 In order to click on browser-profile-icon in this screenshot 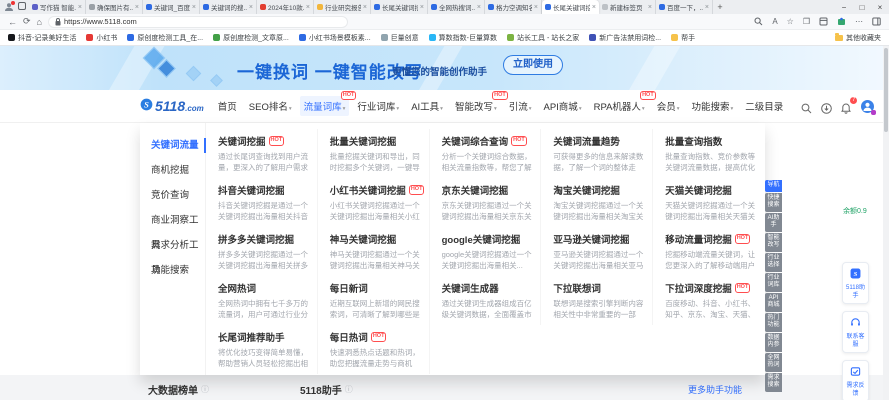, I will do `click(9, 7)`.